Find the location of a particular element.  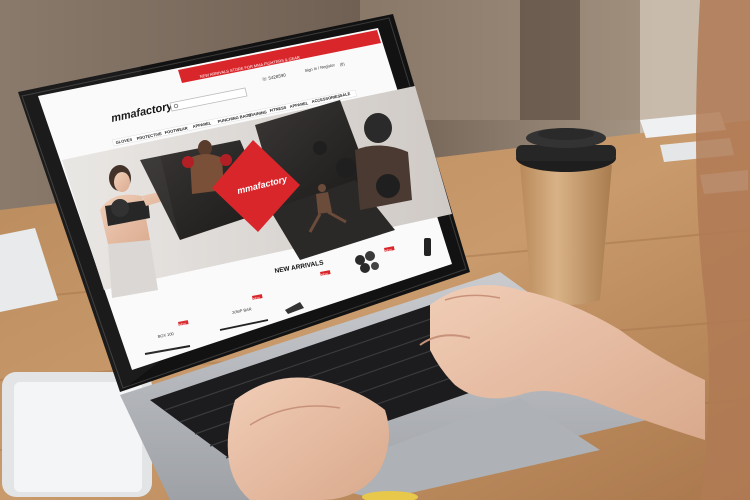

coffee-cup is located at coordinates (566, 216).